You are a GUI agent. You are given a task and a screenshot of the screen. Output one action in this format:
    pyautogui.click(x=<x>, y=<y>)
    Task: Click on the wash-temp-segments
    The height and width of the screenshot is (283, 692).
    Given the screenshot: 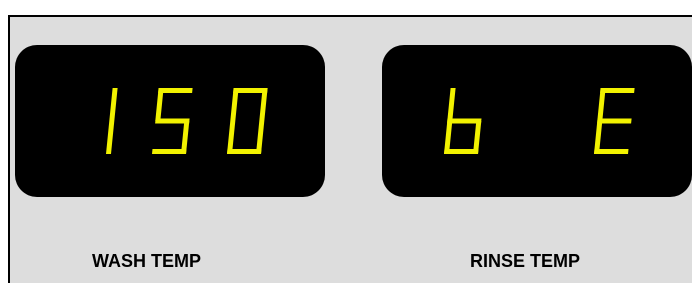 What is the action you would take?
    pyautogui.click(x=187, y=121)
    